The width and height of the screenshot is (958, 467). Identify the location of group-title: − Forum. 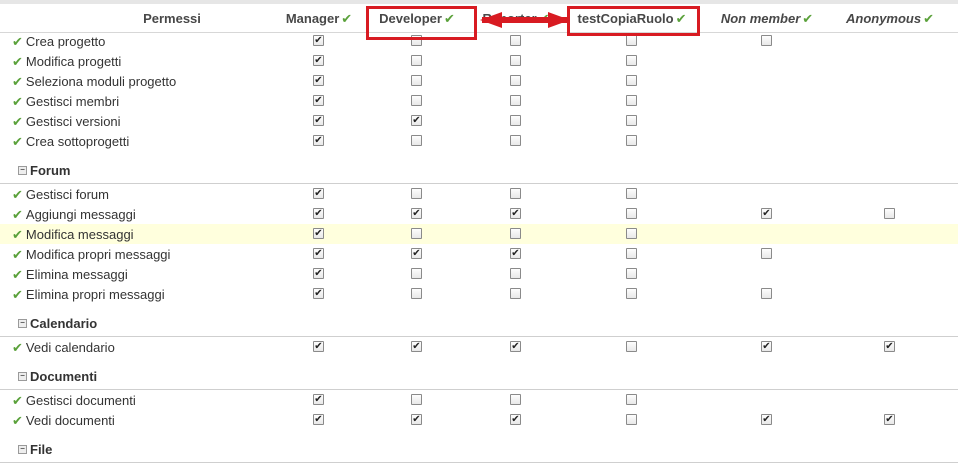
(44, 170).